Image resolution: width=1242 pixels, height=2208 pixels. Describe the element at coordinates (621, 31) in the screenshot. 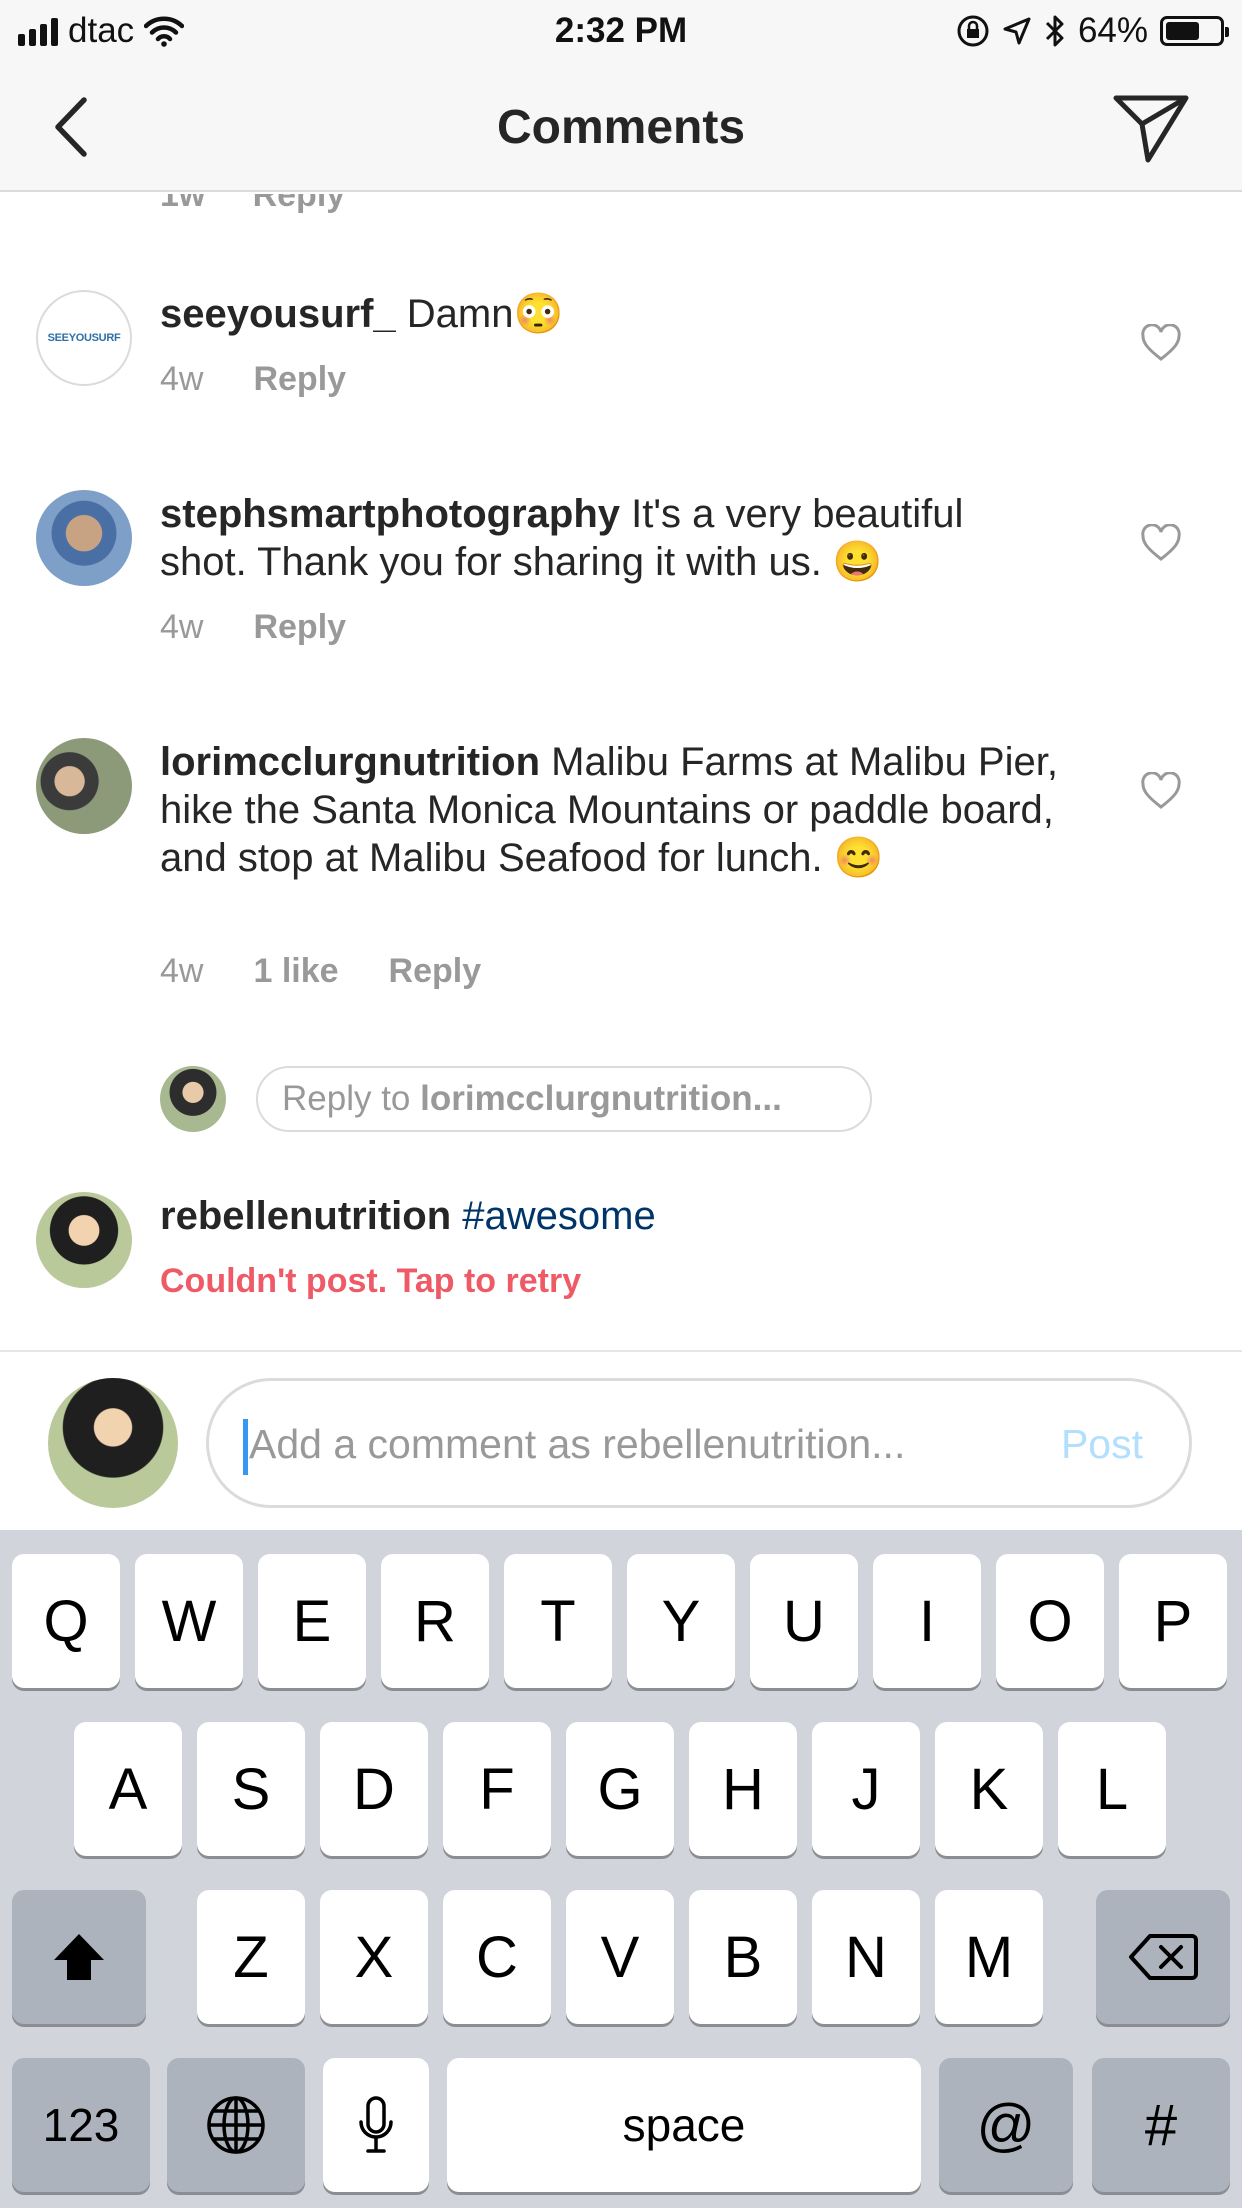

I see `status-bar: dtac 2:32 PM 64%` at that location.